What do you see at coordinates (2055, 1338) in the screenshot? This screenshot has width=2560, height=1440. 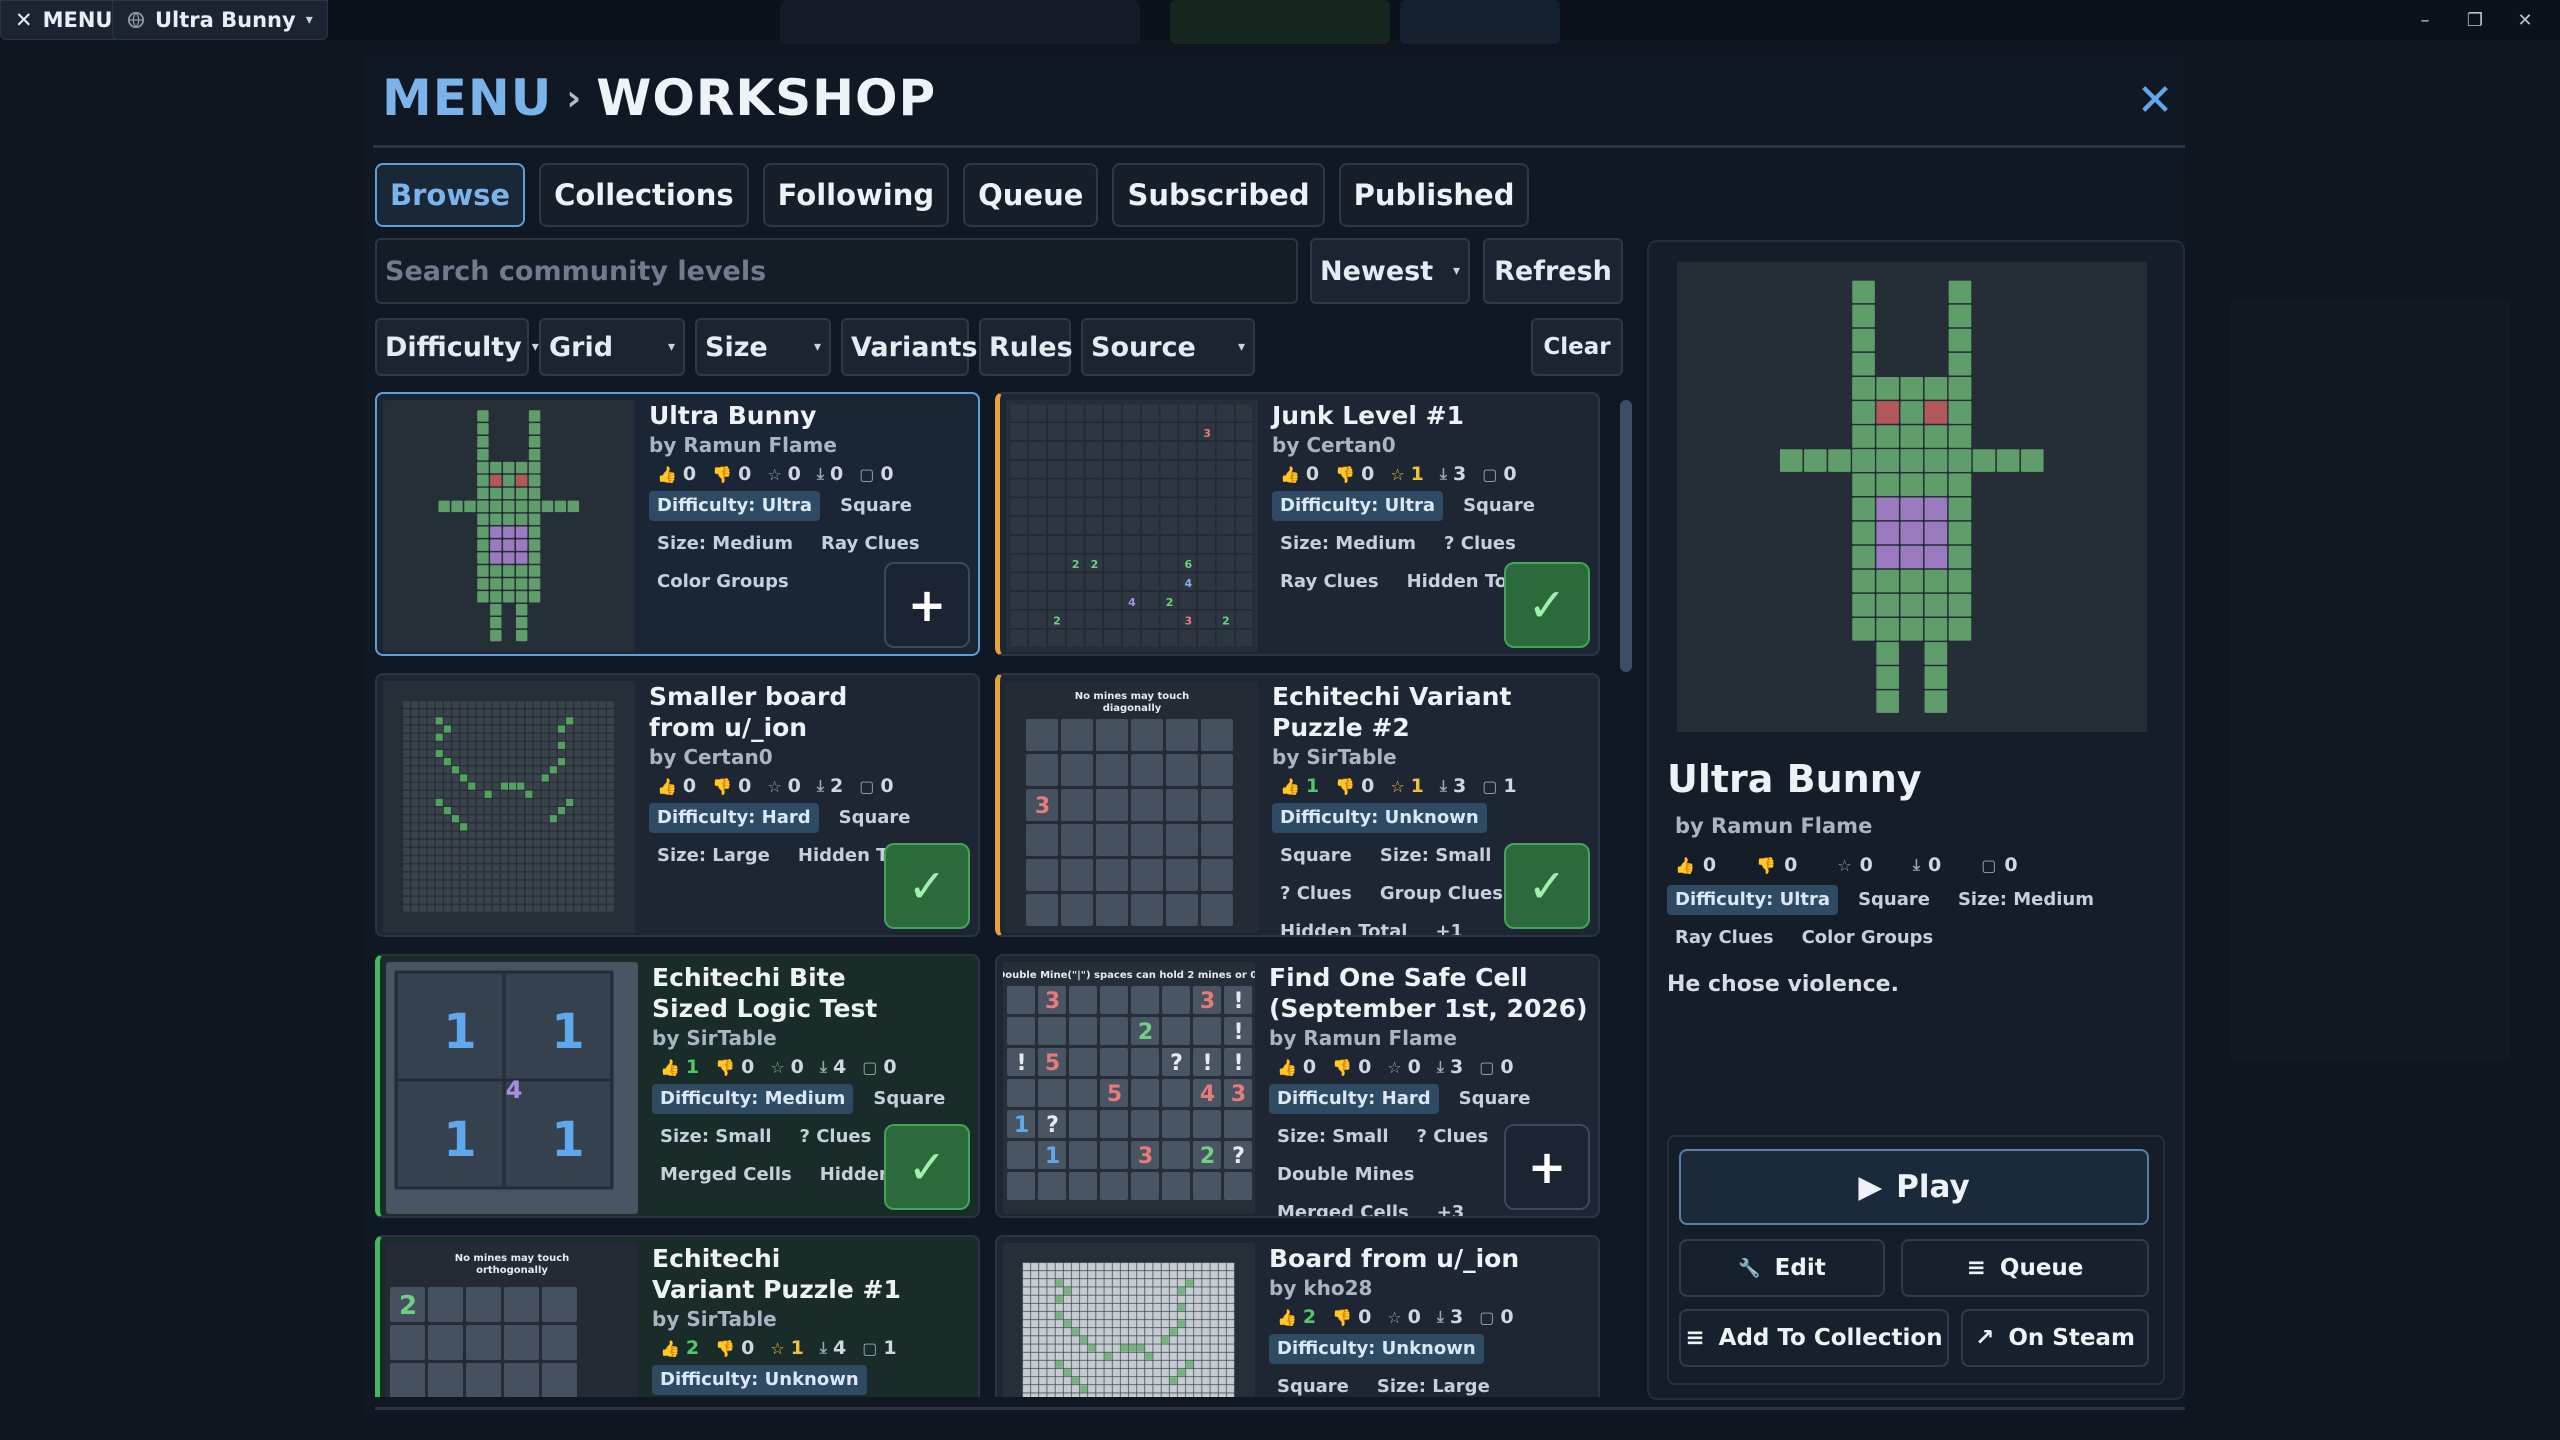 I see `on-steam-button: ↗ On Steam` at bounding box center [2055, 1338].